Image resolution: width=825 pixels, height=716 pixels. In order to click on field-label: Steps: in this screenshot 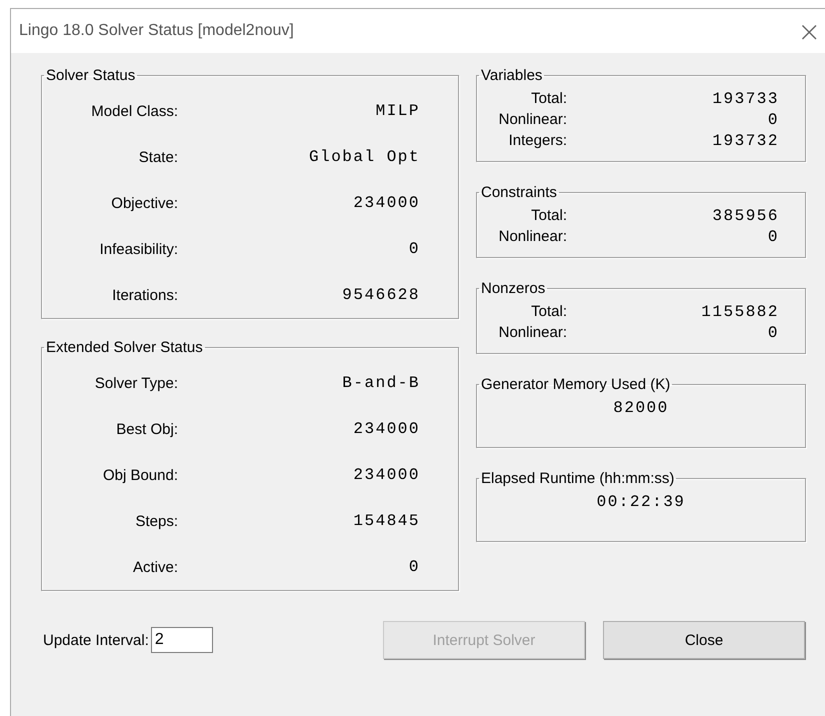, I will do `click(156, 521)`.